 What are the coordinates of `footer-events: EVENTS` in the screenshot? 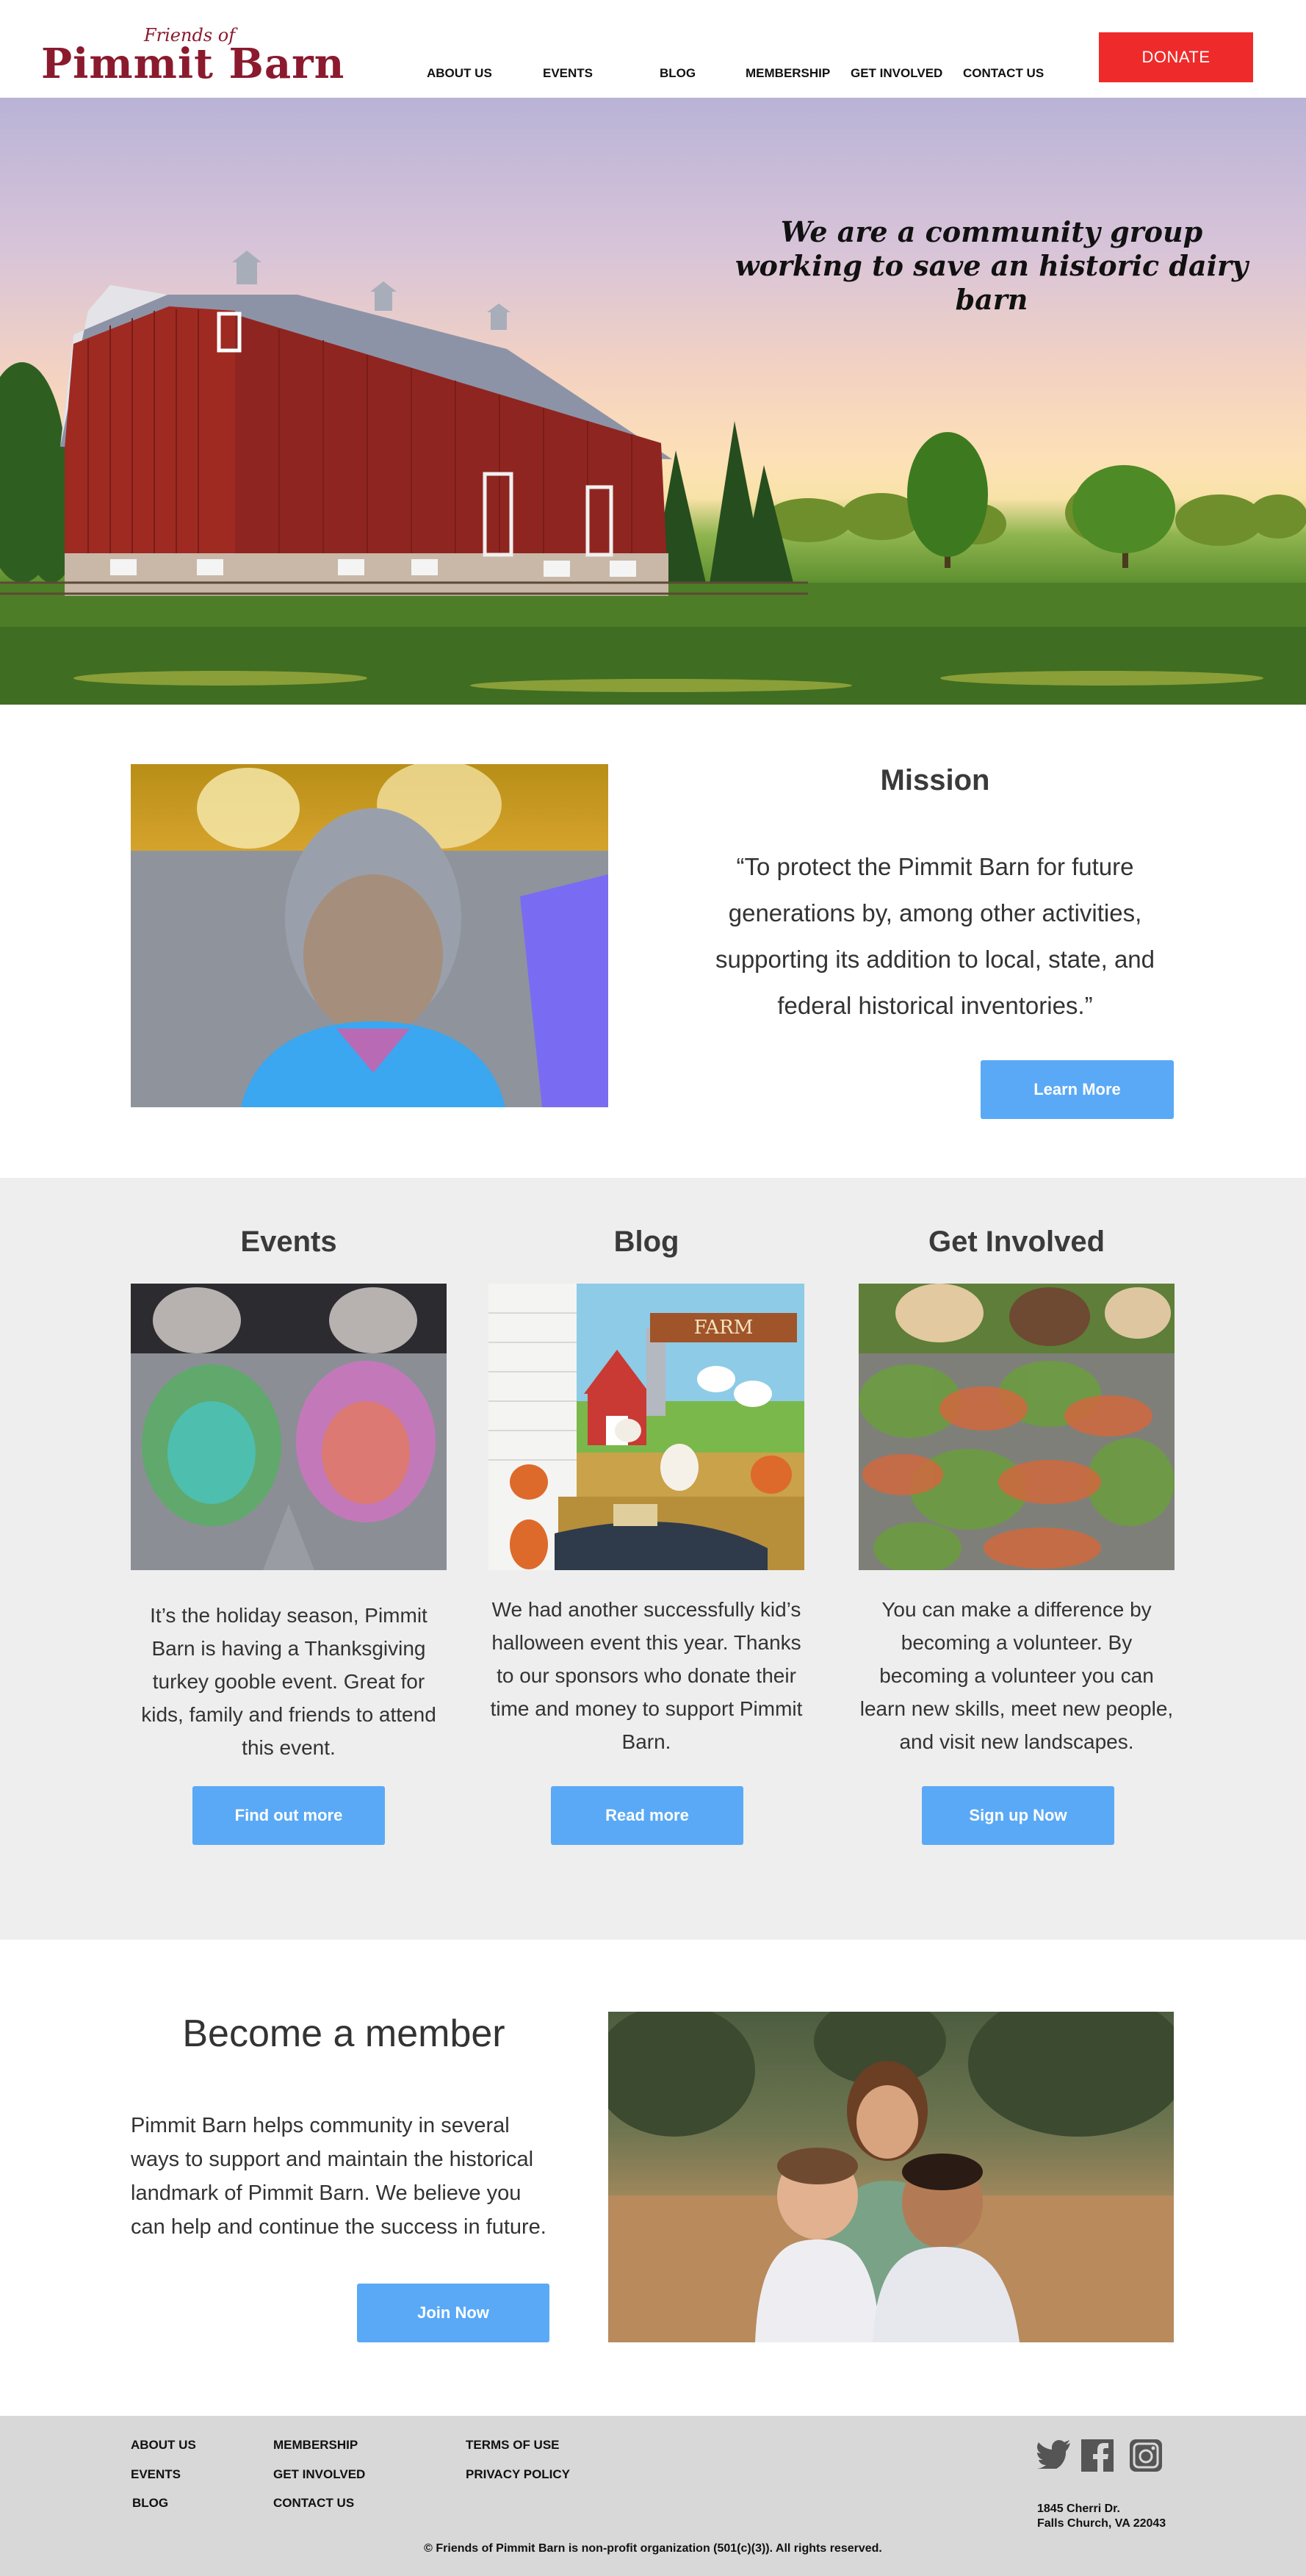 It's located at (156, 2474).